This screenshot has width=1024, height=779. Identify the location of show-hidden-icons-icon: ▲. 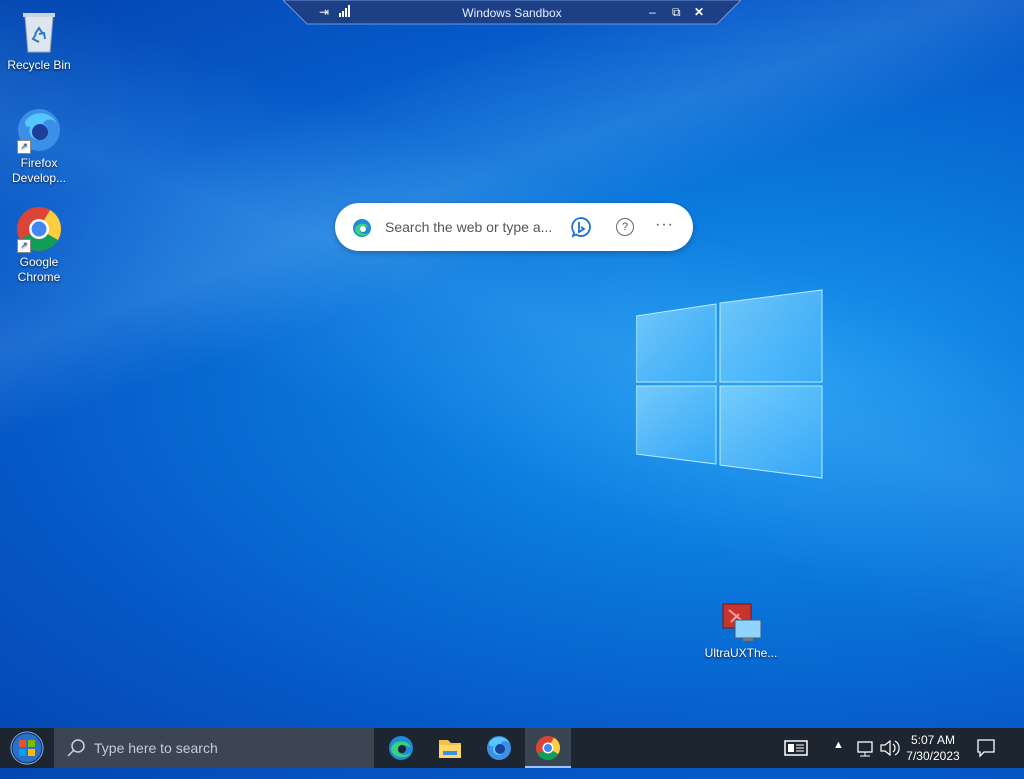
(838, 759).